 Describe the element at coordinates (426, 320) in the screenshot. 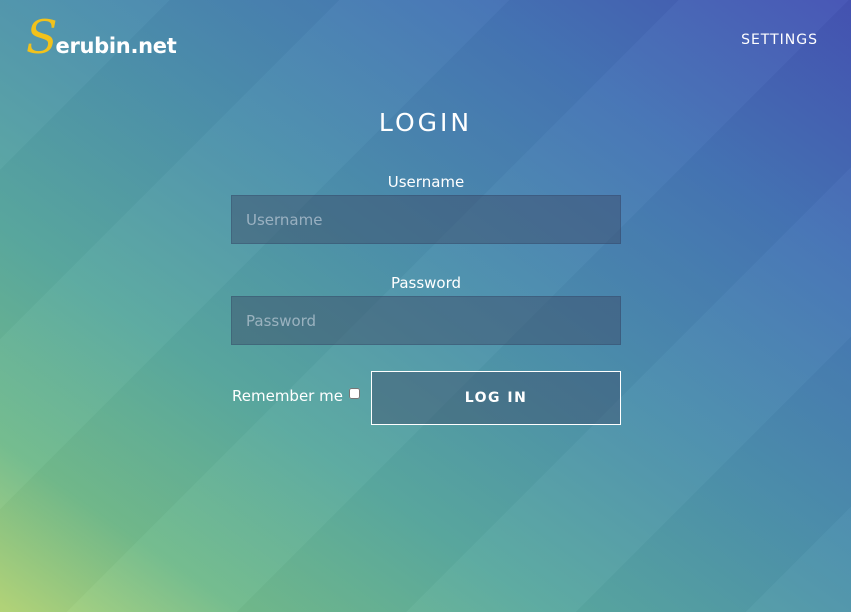

I see `password-input` at that location.